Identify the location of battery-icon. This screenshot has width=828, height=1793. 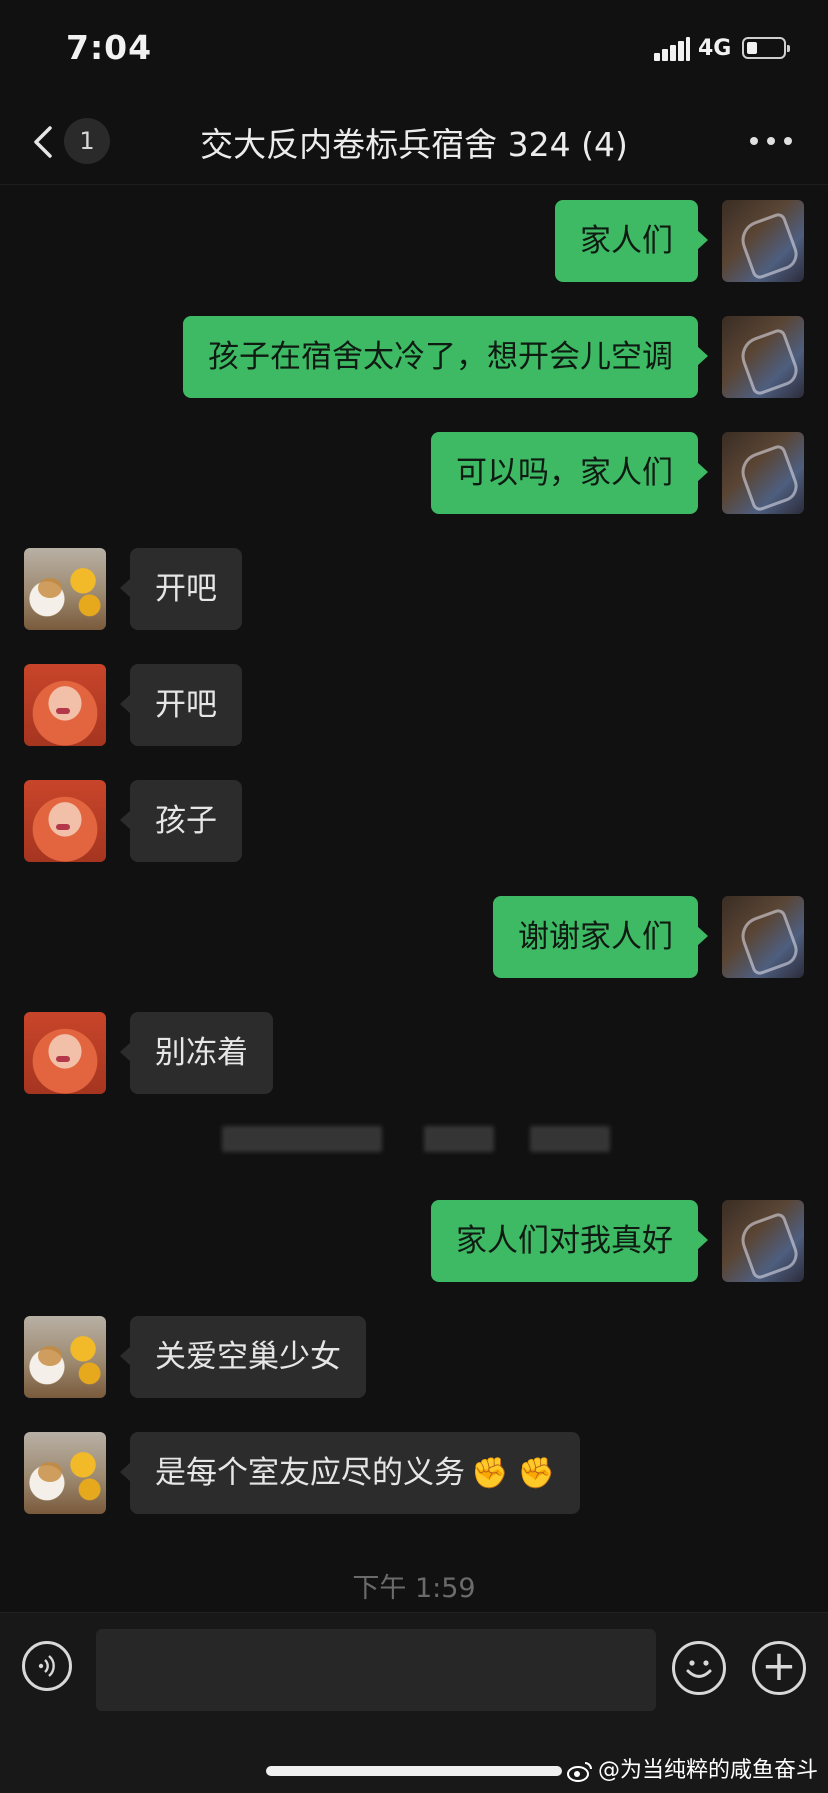
(766, 48).